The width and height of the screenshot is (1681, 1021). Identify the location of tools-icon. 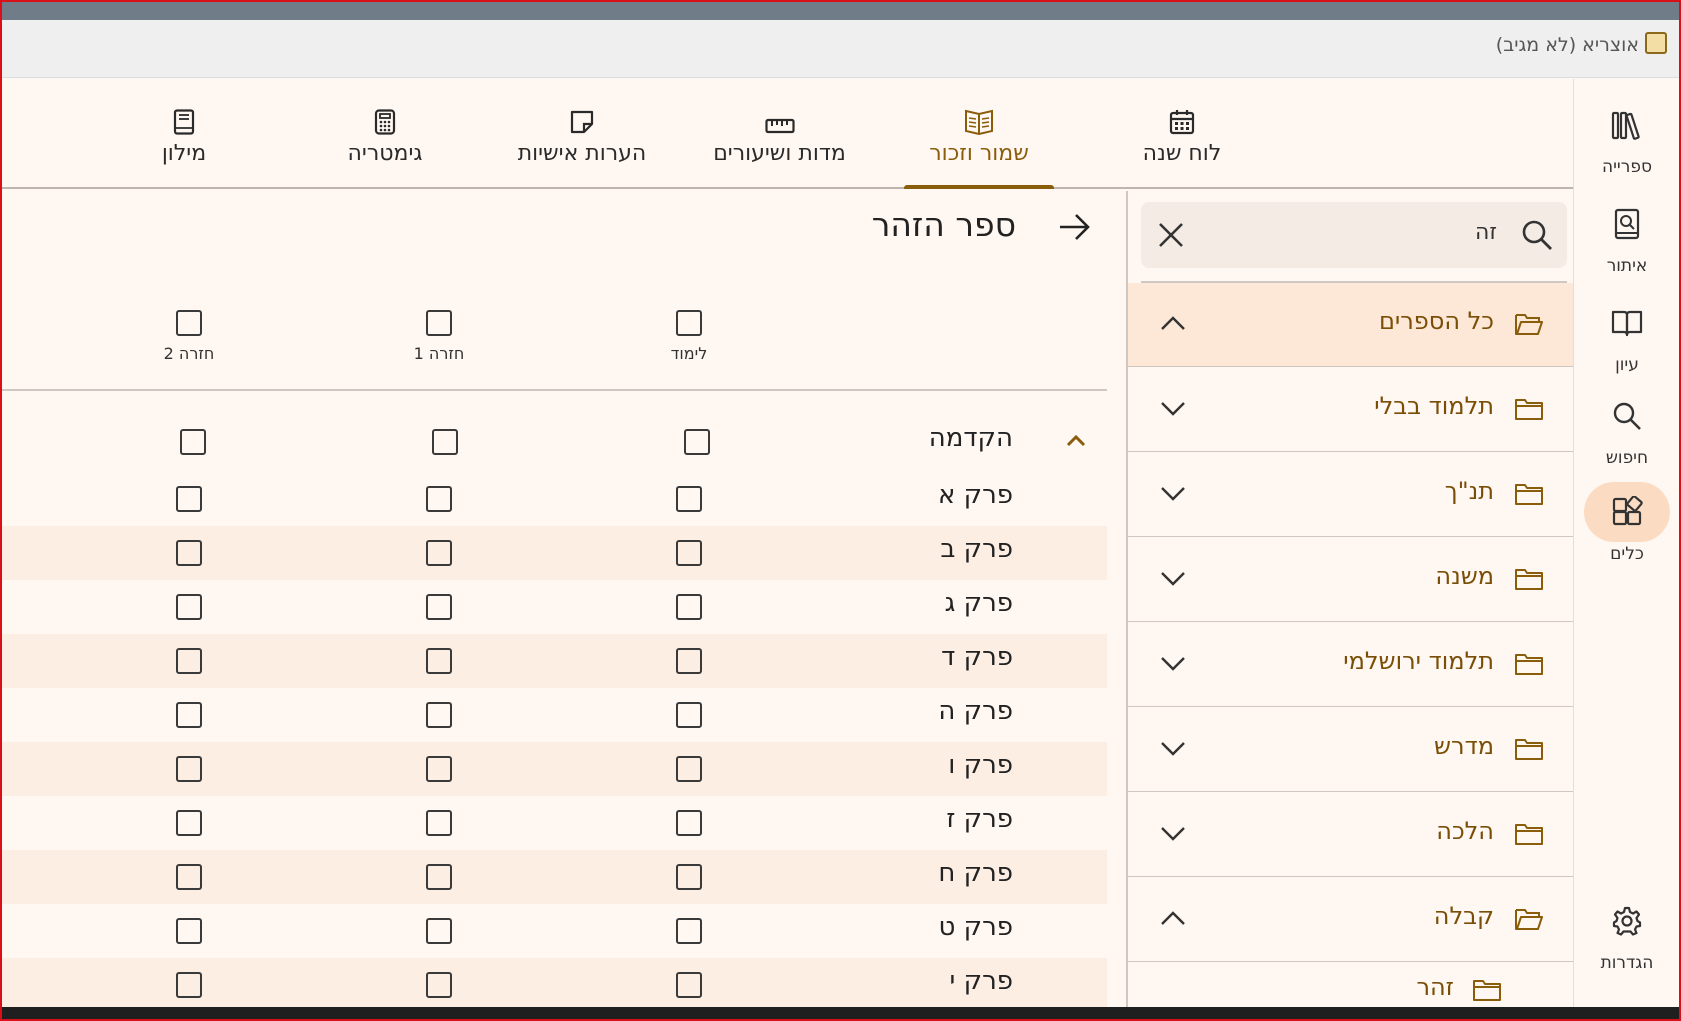
(1627, 512).